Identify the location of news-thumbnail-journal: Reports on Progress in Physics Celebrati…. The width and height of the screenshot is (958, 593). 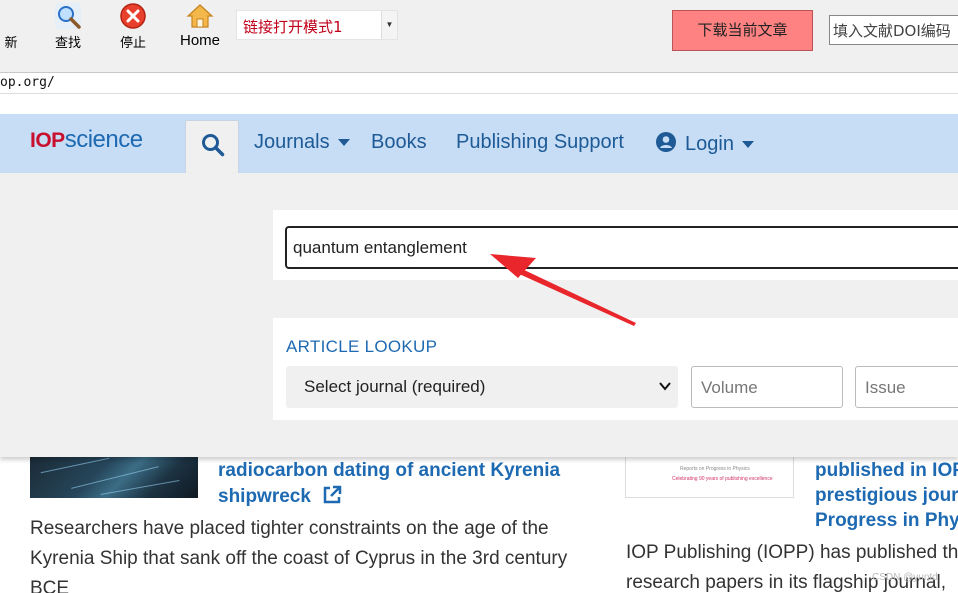
(709, 477).